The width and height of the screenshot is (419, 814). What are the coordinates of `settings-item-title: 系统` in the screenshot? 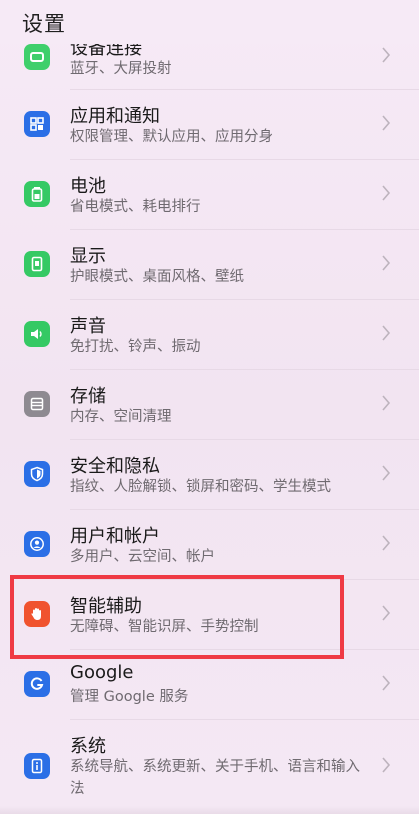 It's located at (88, 746).